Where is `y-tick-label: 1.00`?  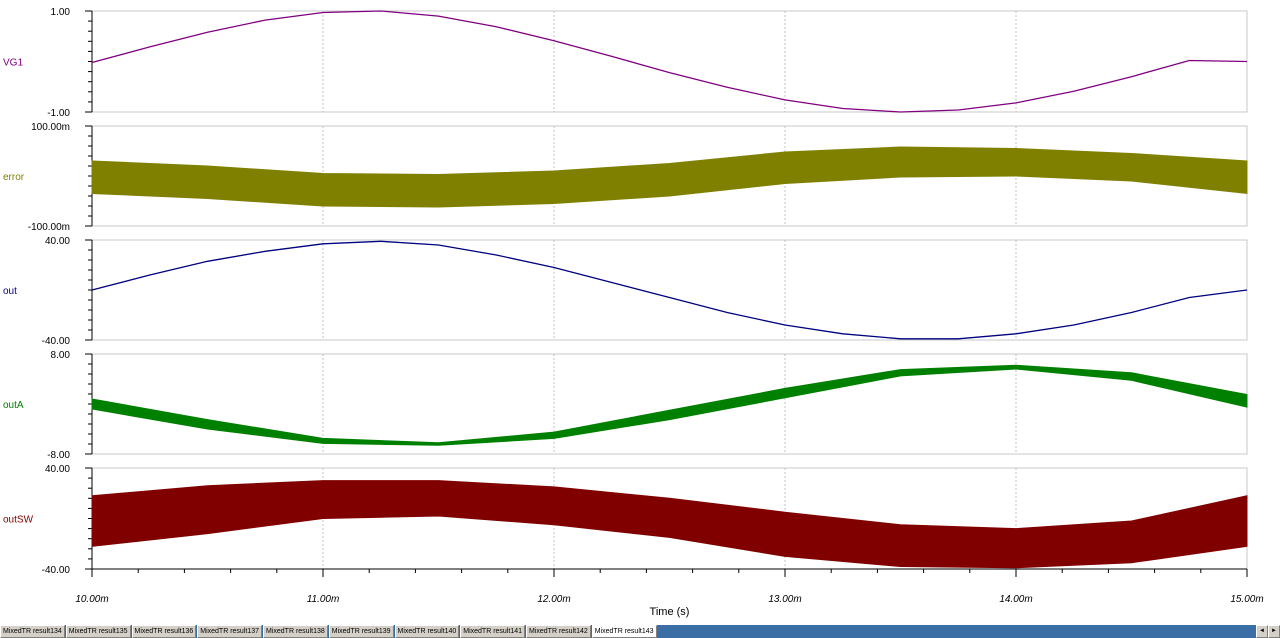 y-tick-label: 1.00 is located at coordinates (61, 12).